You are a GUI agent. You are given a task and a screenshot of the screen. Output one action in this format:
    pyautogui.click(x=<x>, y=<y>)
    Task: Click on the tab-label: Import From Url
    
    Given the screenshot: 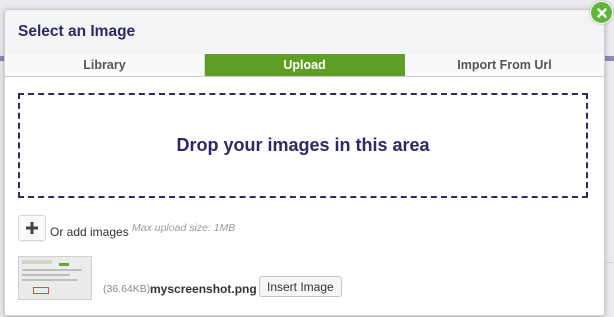 What is the action you would take?
    pyautogui.click(x=504, y=65)
    